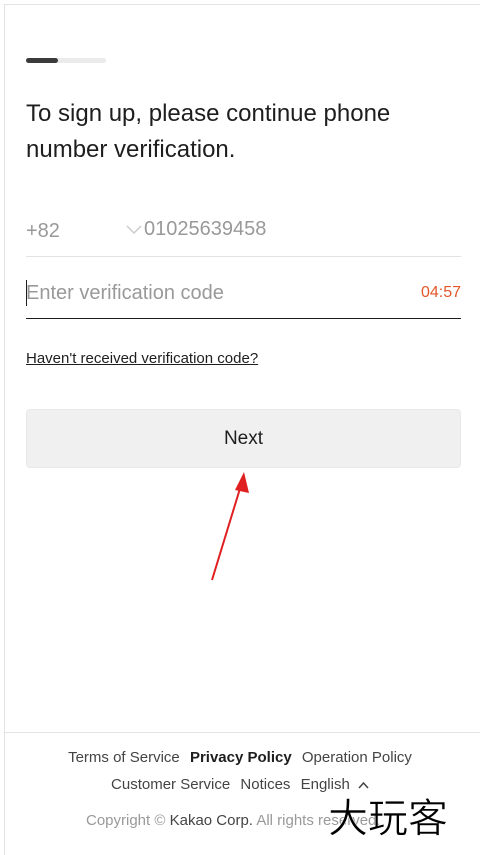 Image resolution: width=480 pixels, height=855 pixels. I want to click on notices-link: Notices, so click(265, 784).